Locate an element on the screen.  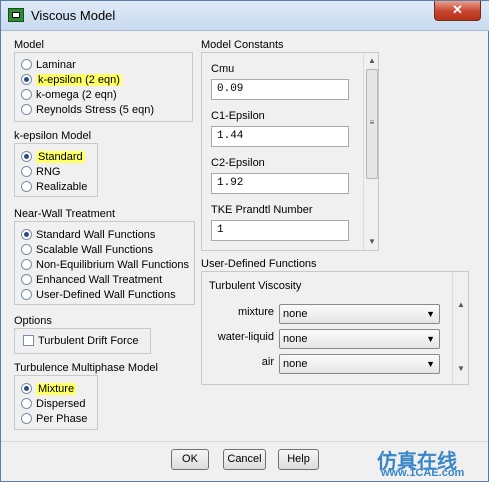
k-epsilon-model-group: Standard RNG Realizable is located at coordinates (56, 170).